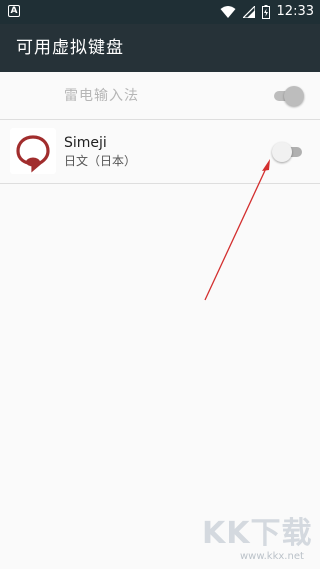 Image resolution: width=320 pixels, height=569 pixels. I want to click on a-icon: A, so click(14, 11).